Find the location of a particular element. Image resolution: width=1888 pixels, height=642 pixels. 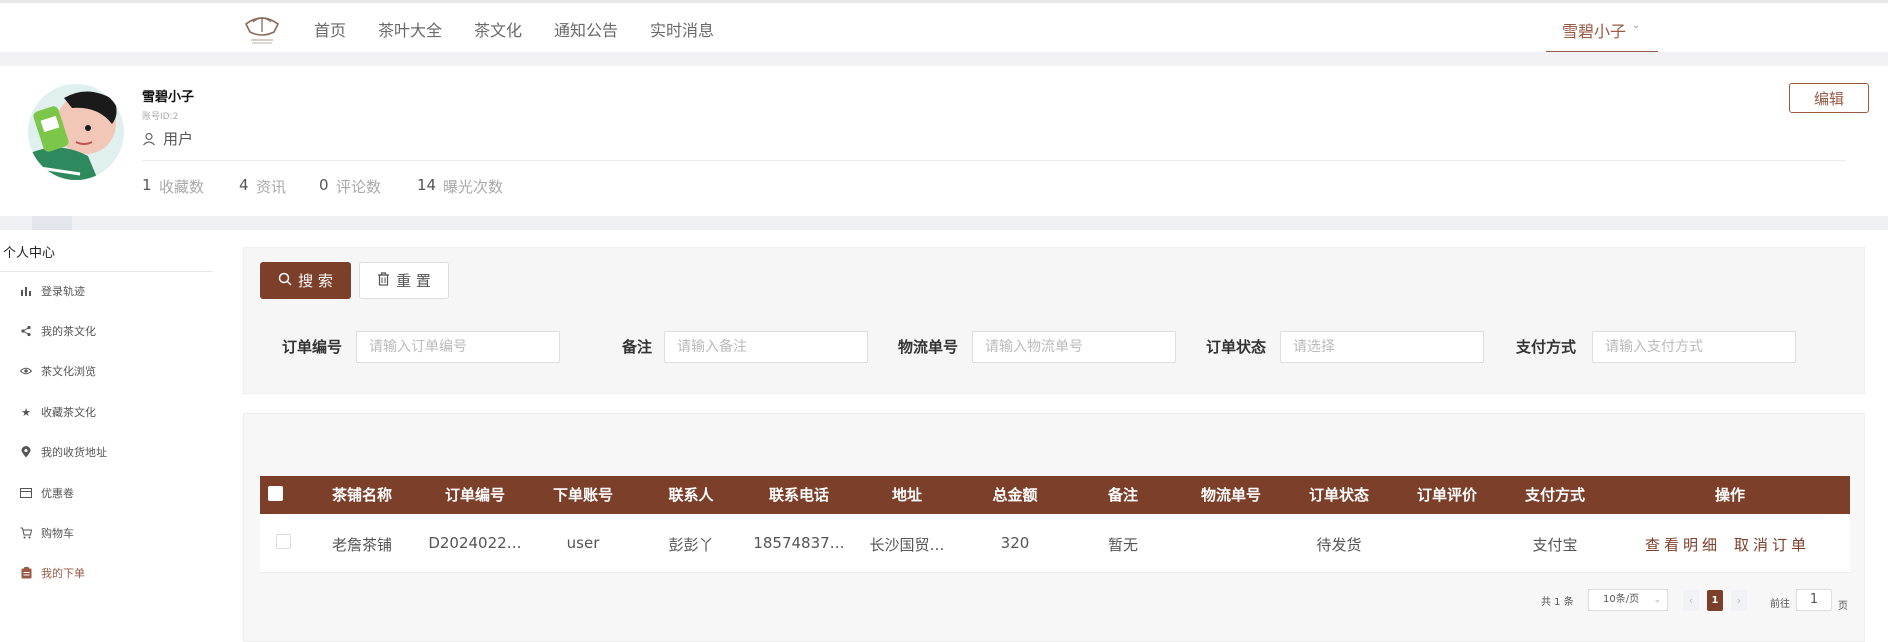

sidebar-title: 个人中心 is located at coordinates (29, 253).